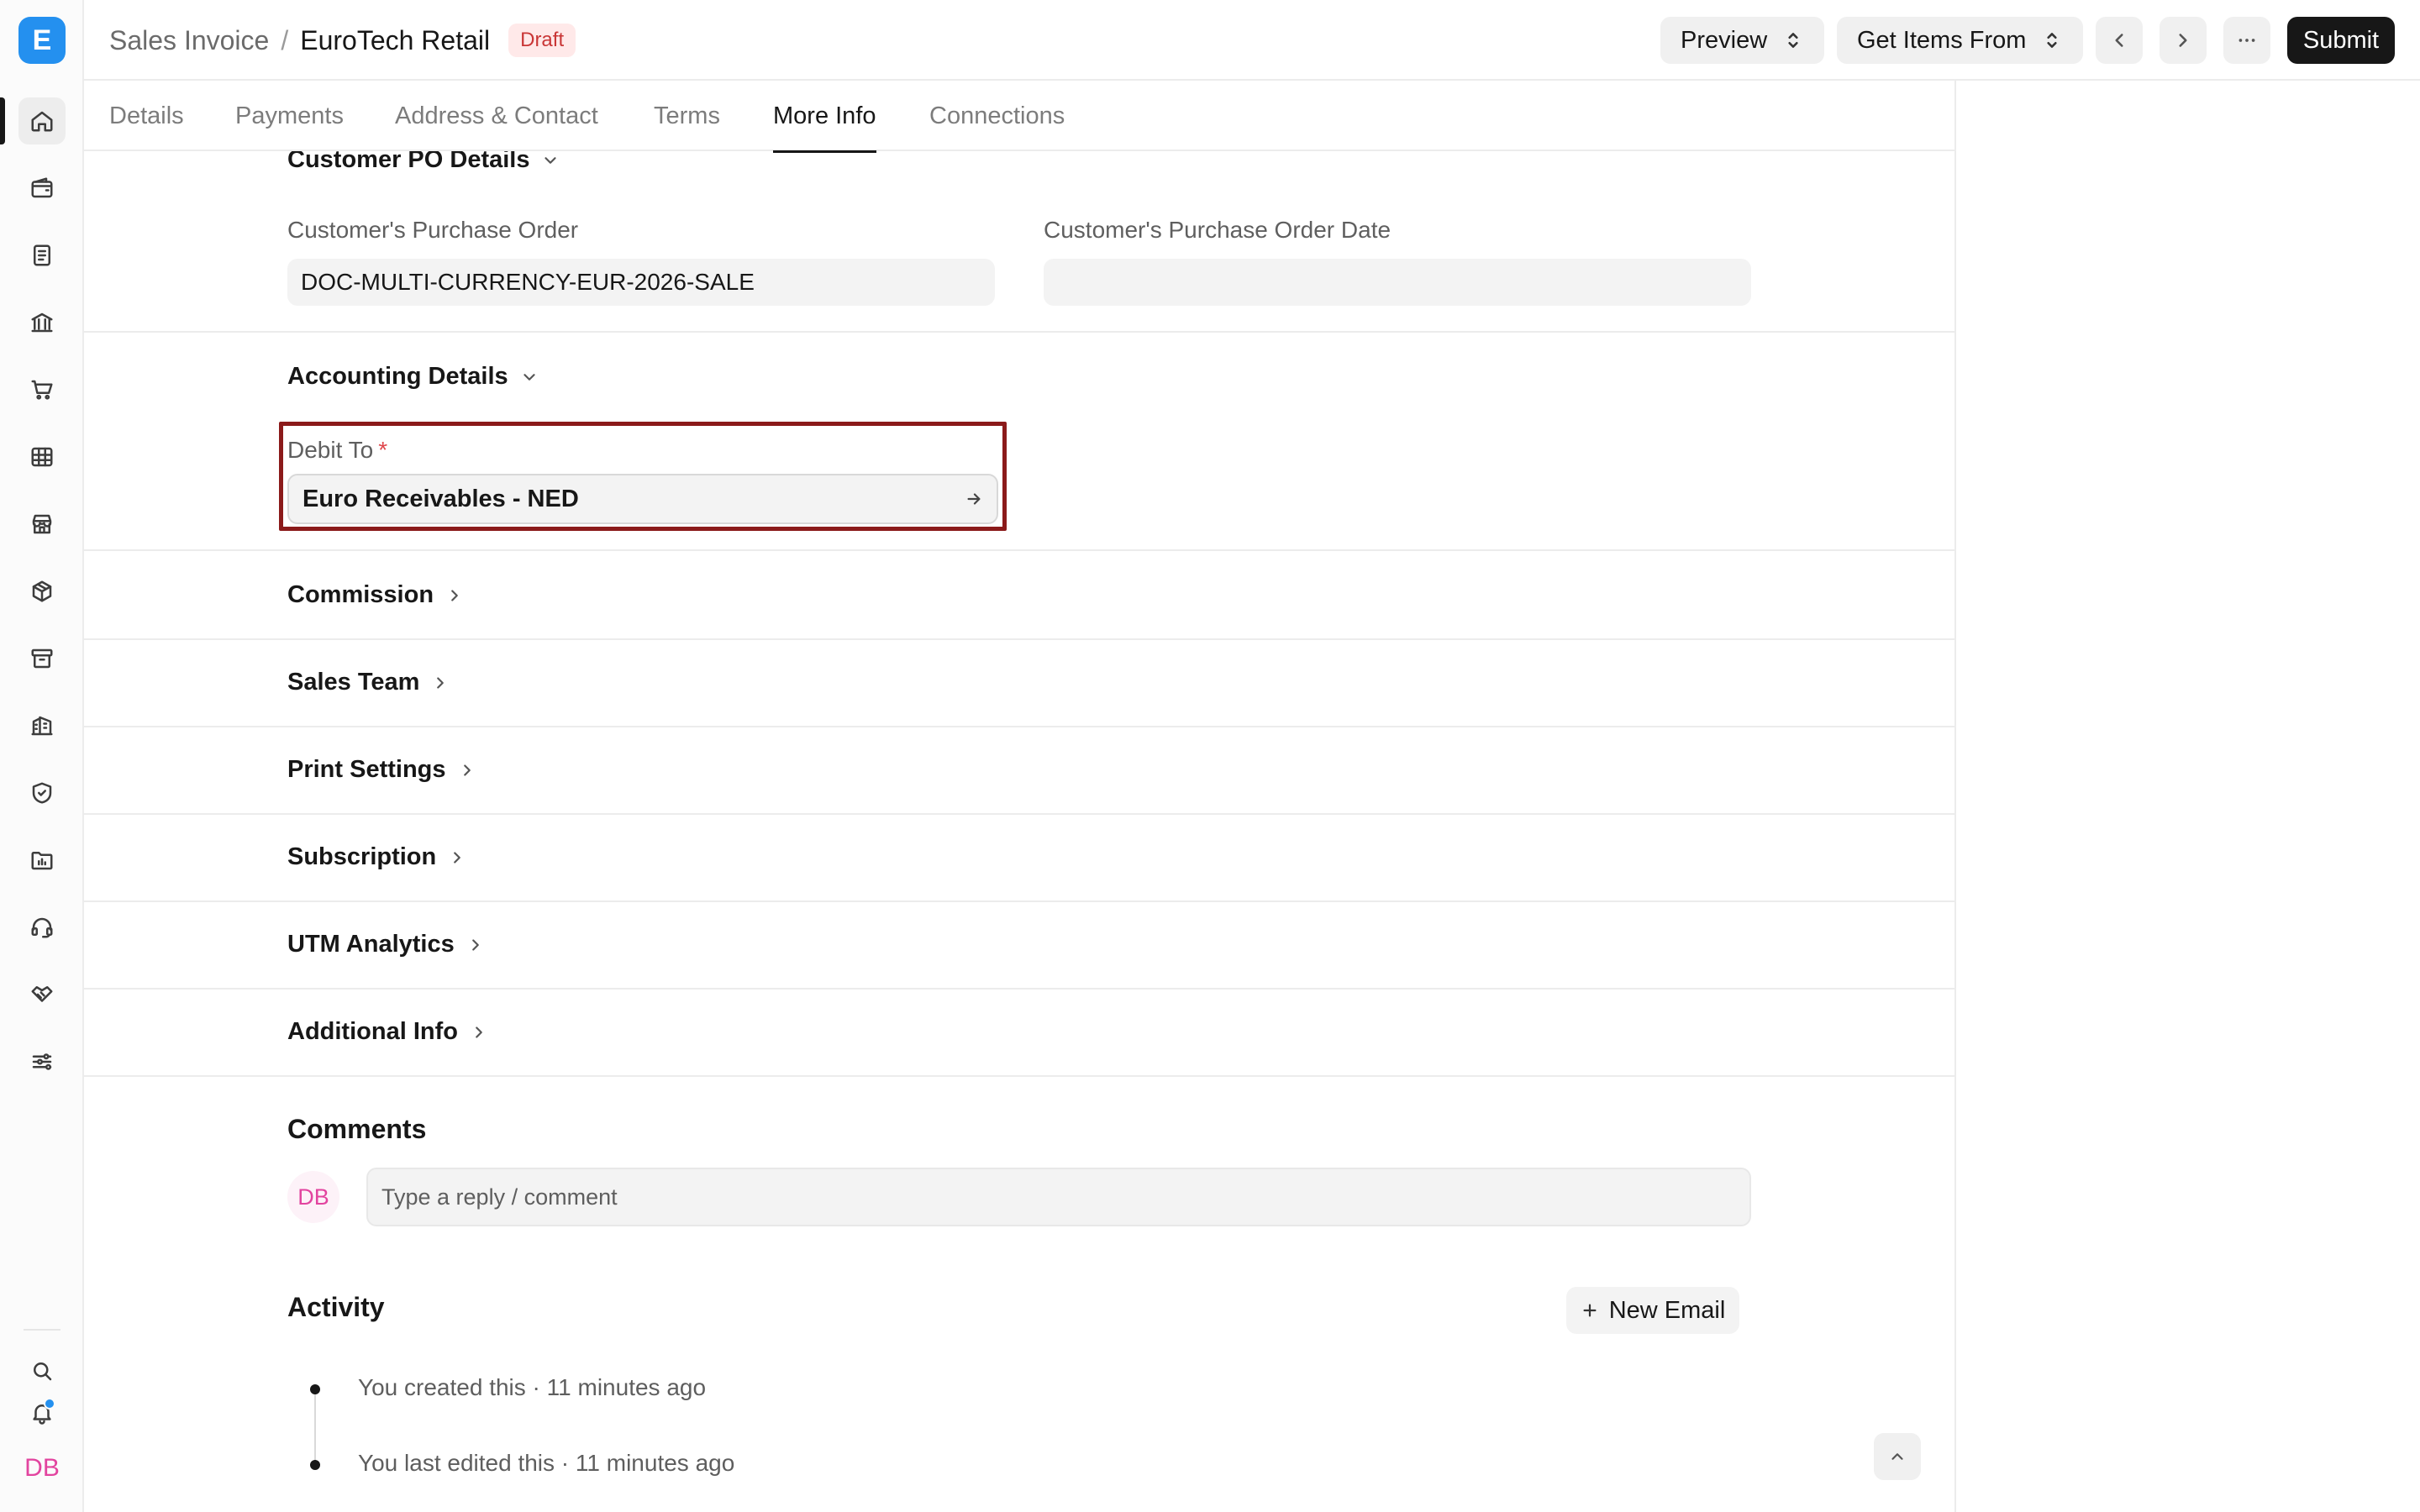  What do you see at coordinates (1058, 1197) in the screenshot?
I see `comment-input: Type a reply / comment` at bounding box center [1058, 1197].